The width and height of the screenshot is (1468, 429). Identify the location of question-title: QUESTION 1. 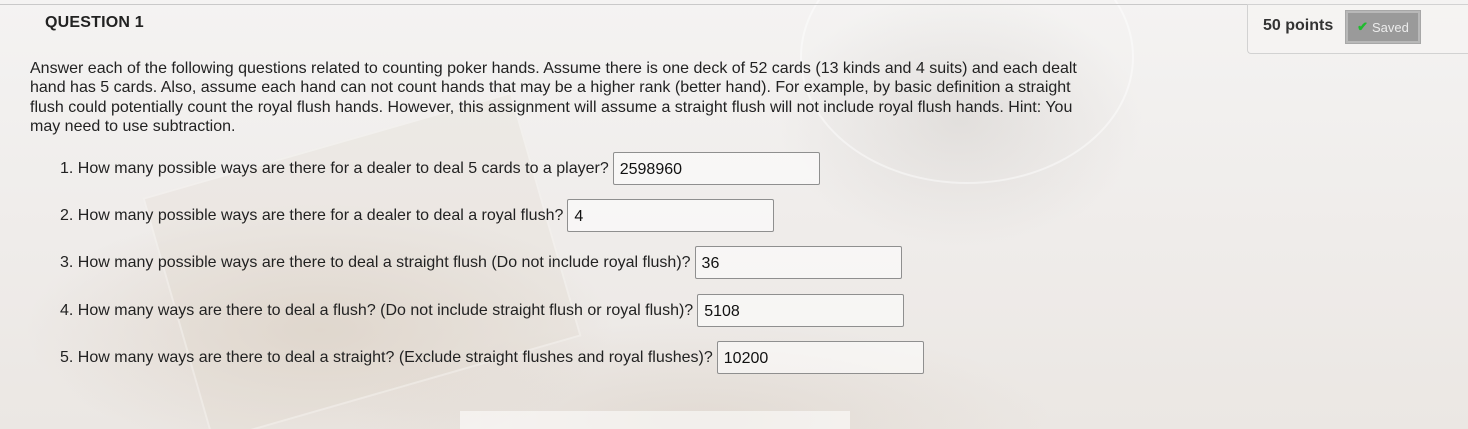
(94, 22).